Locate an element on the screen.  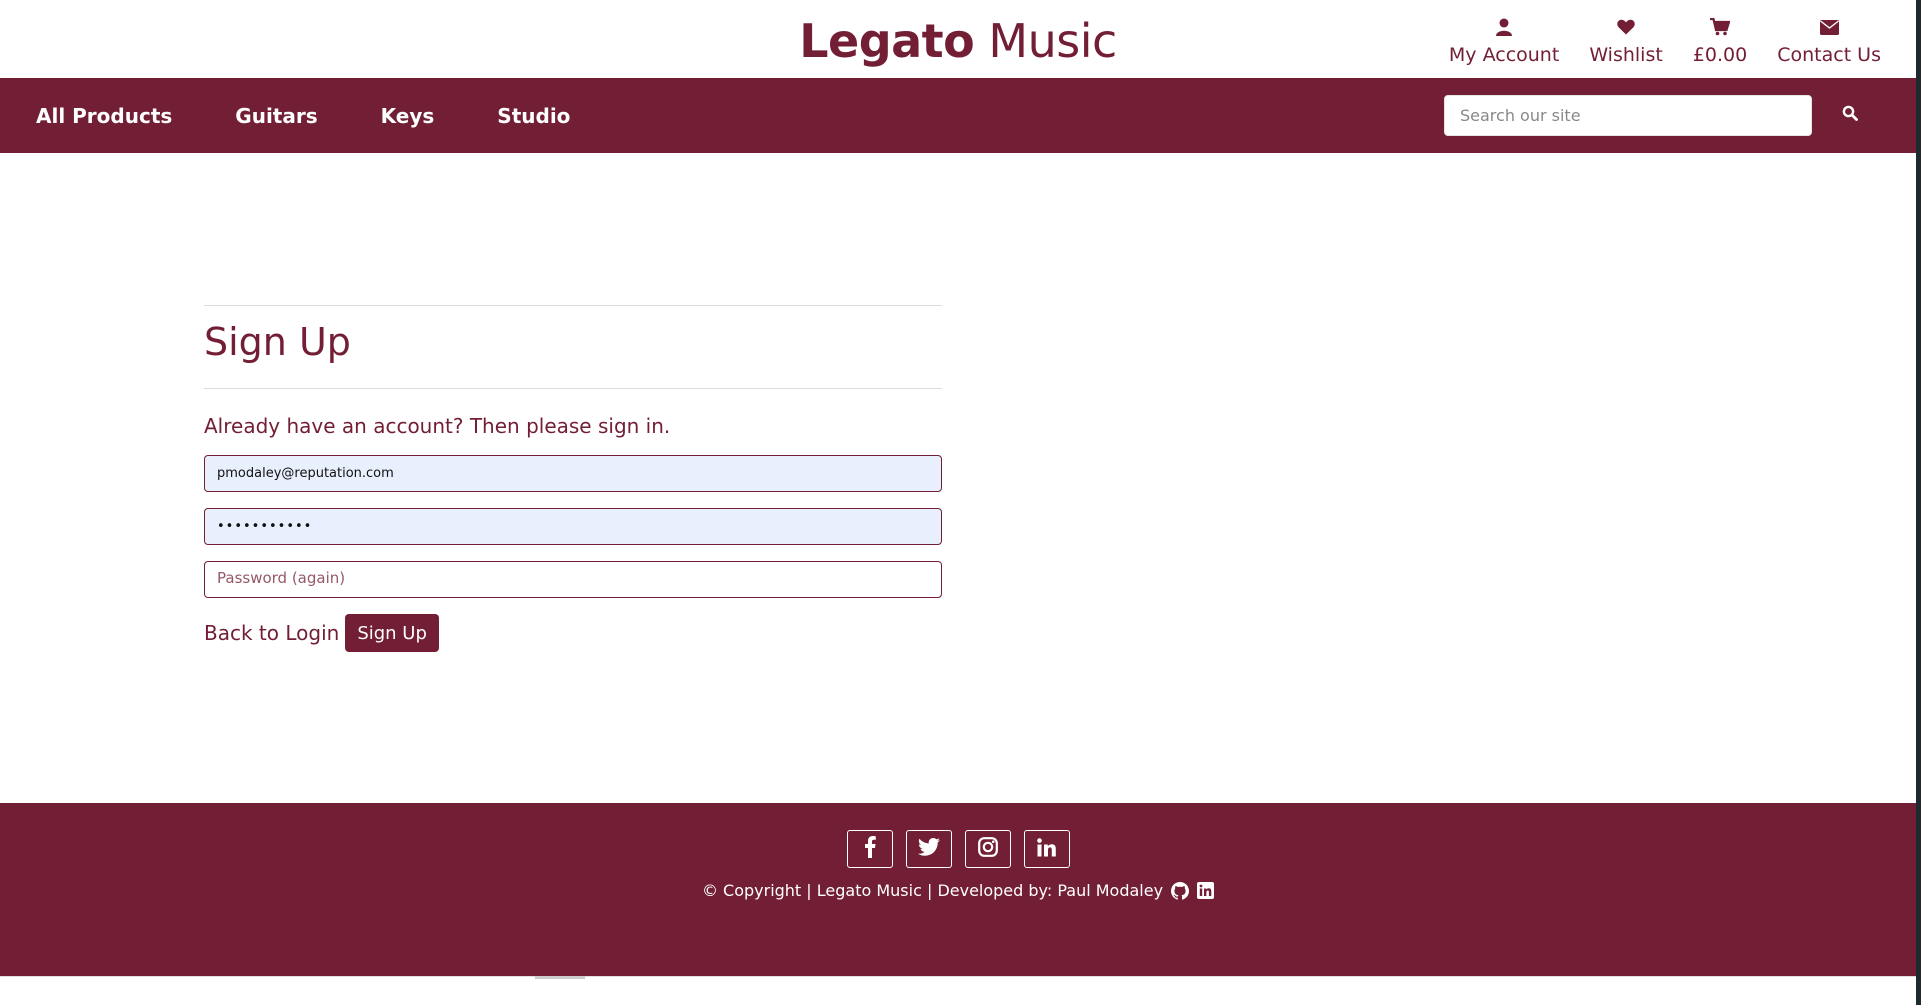
my-account-link: My Account is located at coordinates (1504, 40).